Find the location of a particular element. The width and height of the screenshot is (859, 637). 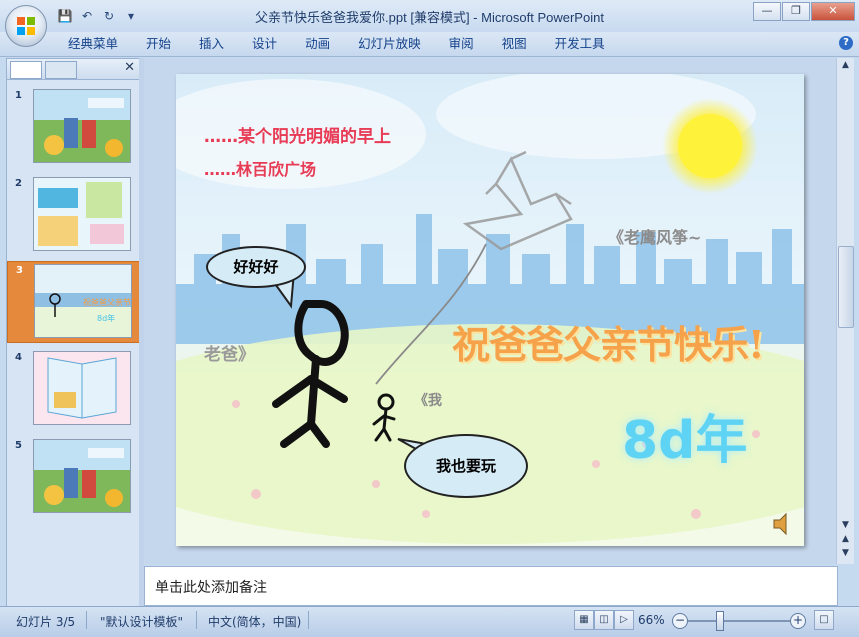

tab-animations: 动画 is located at coordinates (317, 44).